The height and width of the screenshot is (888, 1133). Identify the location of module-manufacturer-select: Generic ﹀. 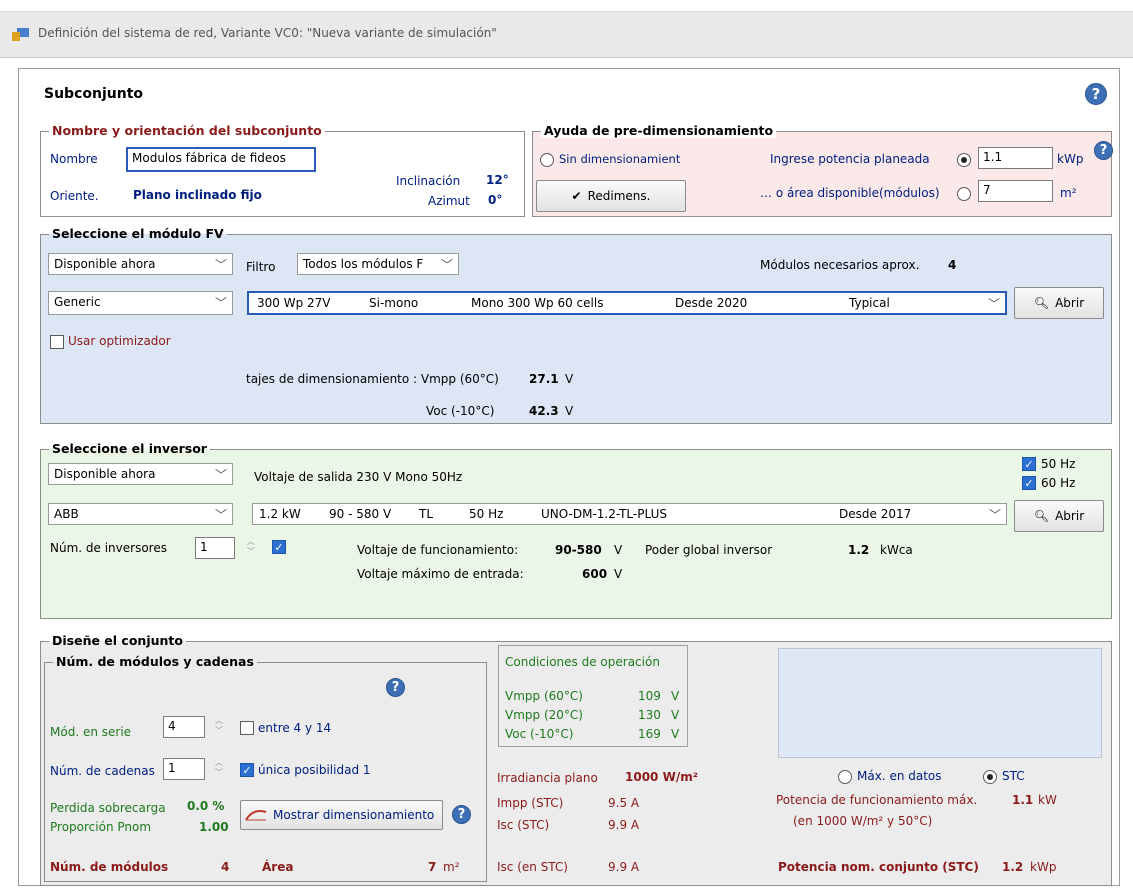
(140, 303).